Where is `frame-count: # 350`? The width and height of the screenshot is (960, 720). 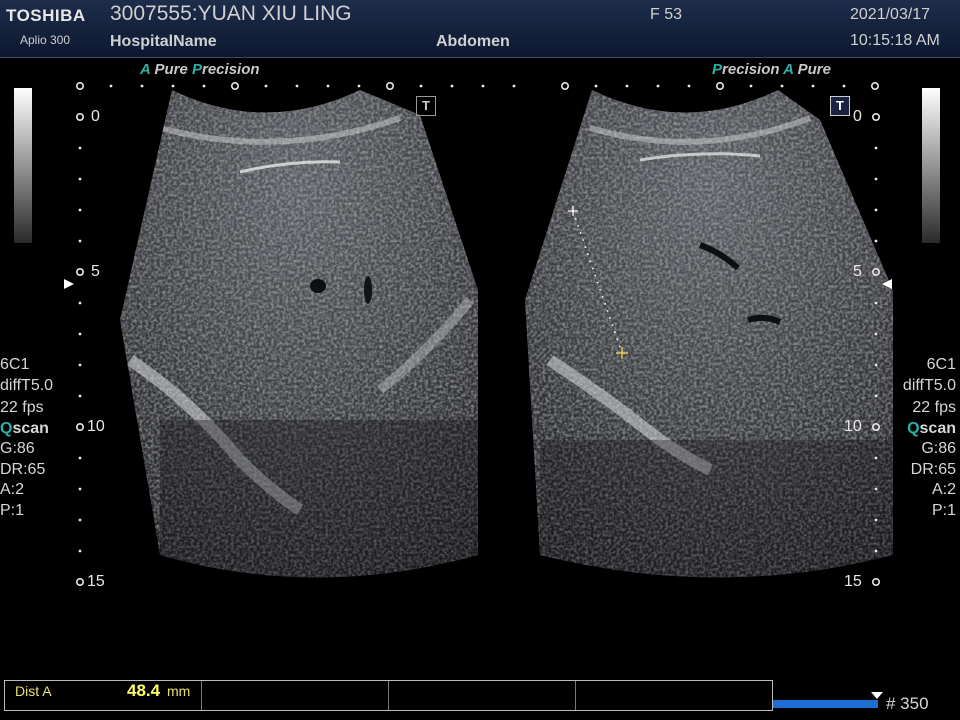 frame-count: # 350 is located at coordinates (907, 703).